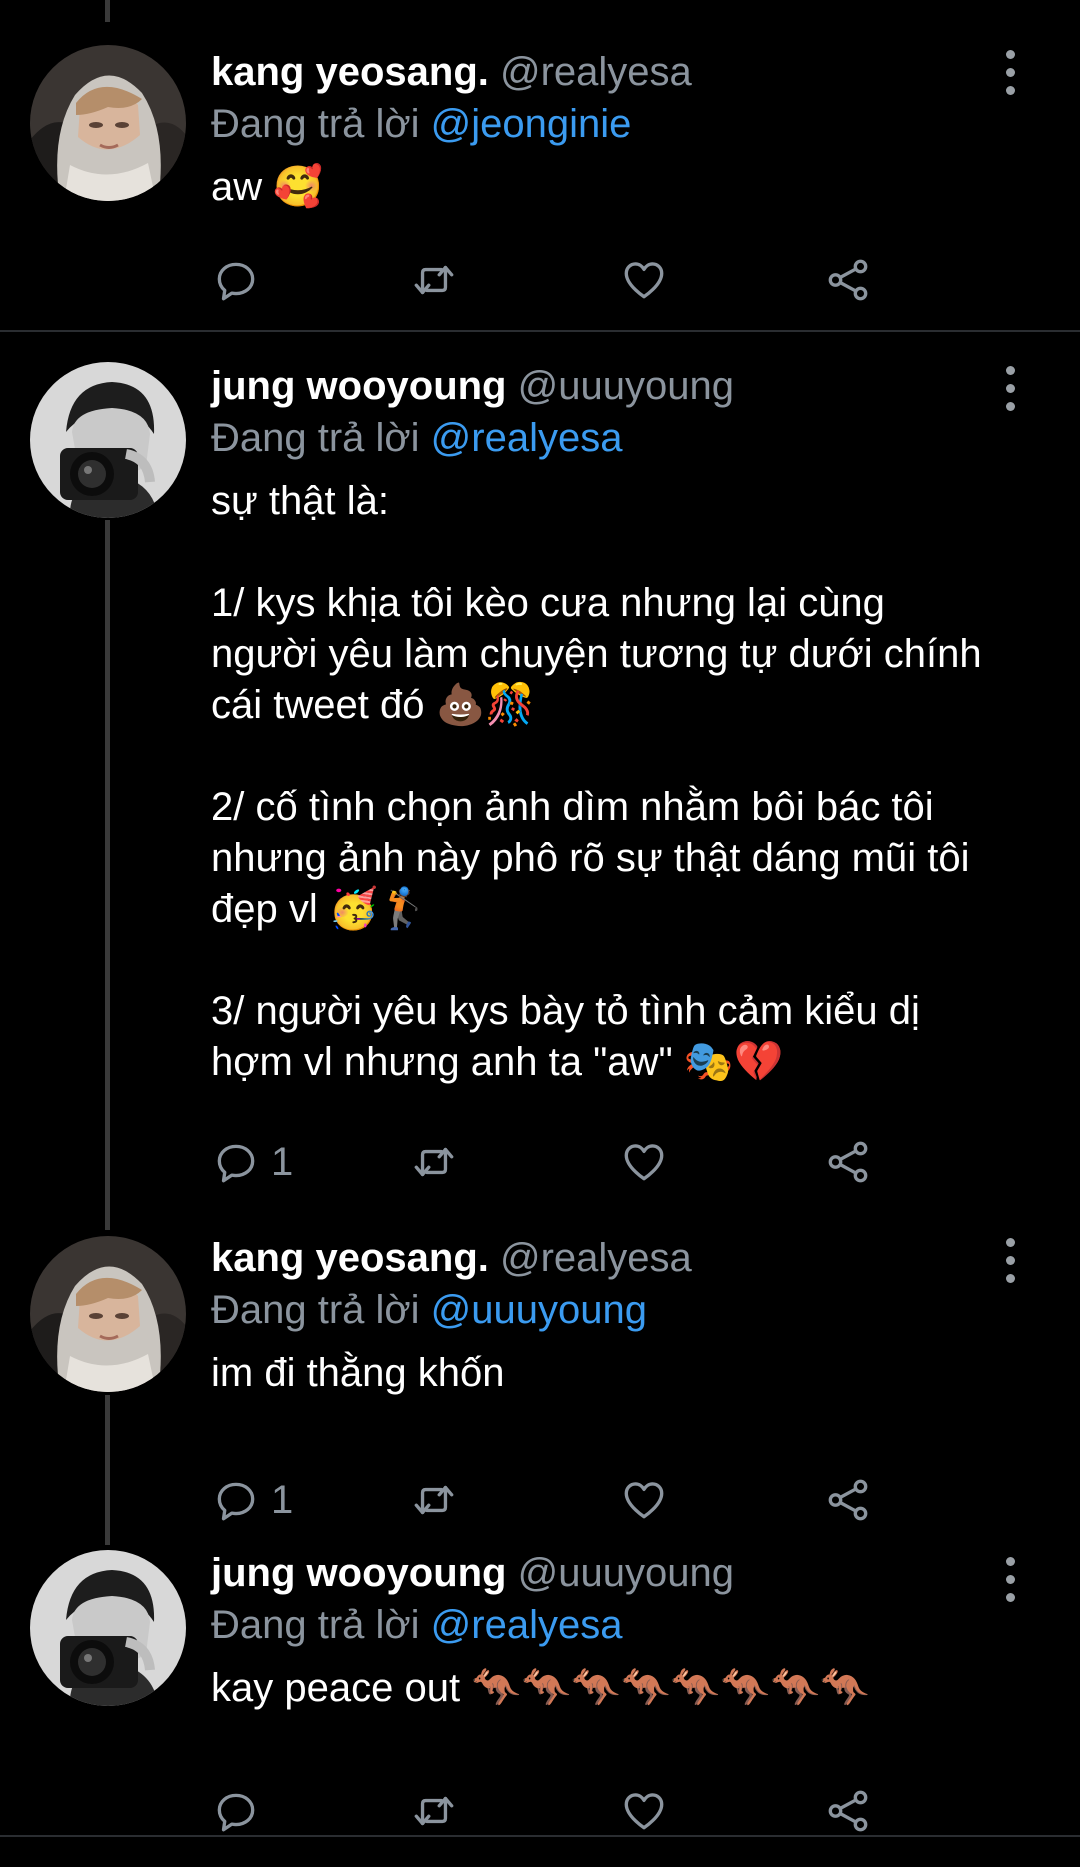  What do you see at coordinates (540, 1836) in the screenshot?
I see `tweet-divider` at bounding box center [540, 1836].